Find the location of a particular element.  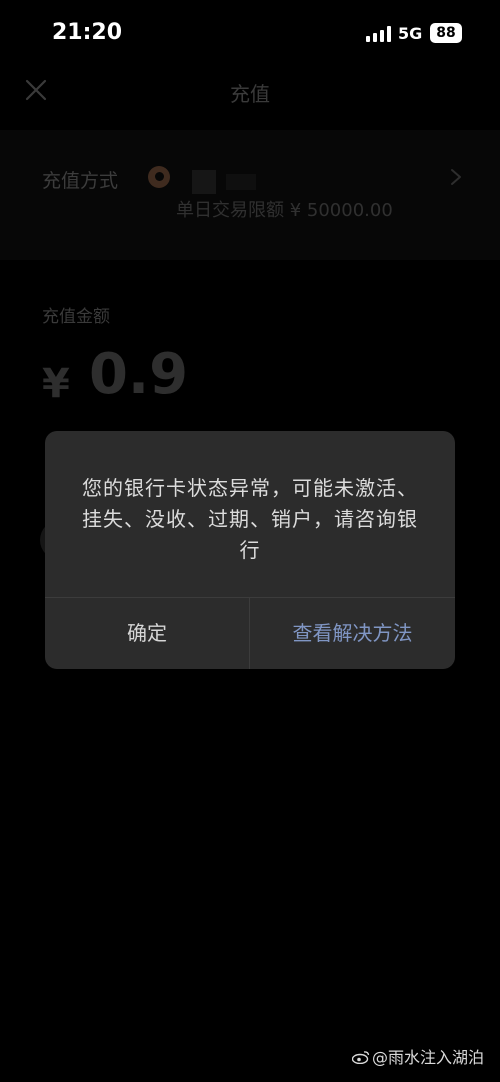

redacted-bank-name is located at coordinates (204, 182).